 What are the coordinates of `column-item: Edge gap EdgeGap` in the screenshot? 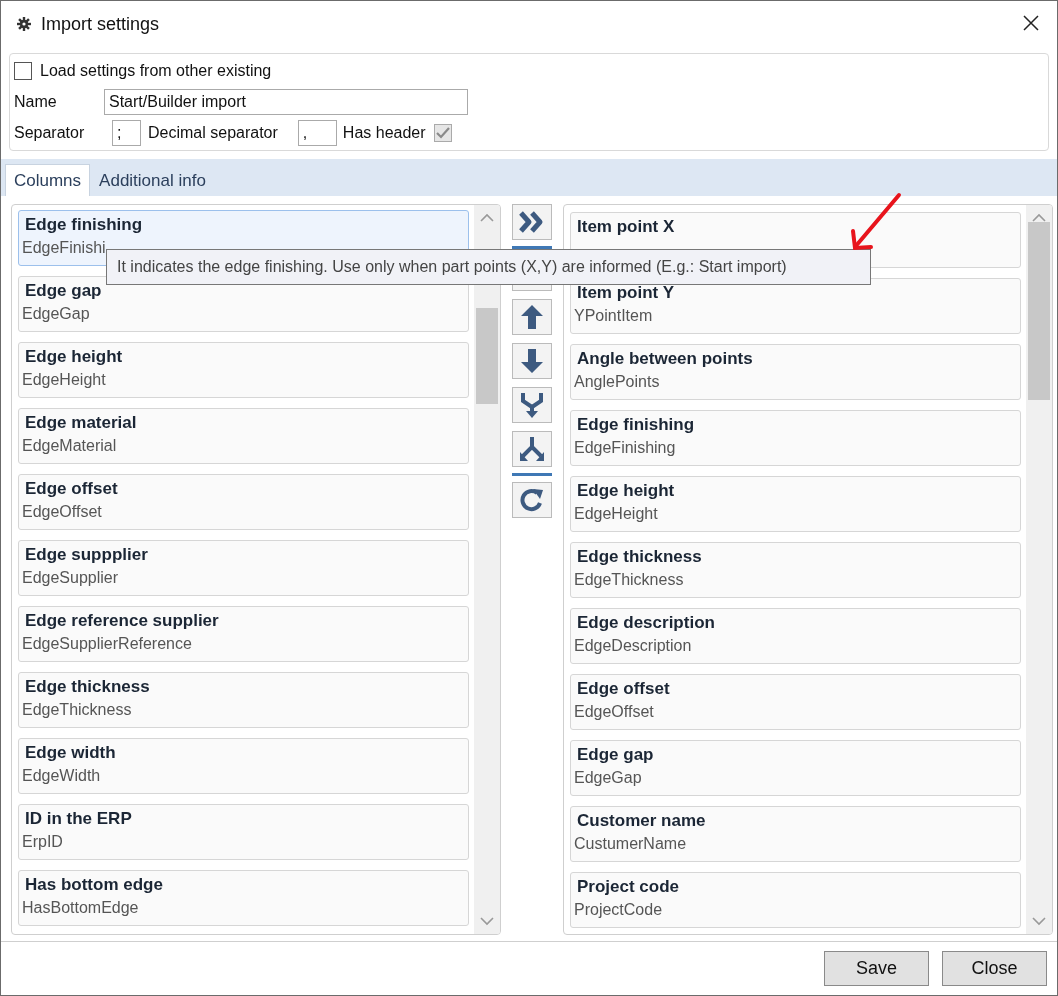 It's located at (795, 768).